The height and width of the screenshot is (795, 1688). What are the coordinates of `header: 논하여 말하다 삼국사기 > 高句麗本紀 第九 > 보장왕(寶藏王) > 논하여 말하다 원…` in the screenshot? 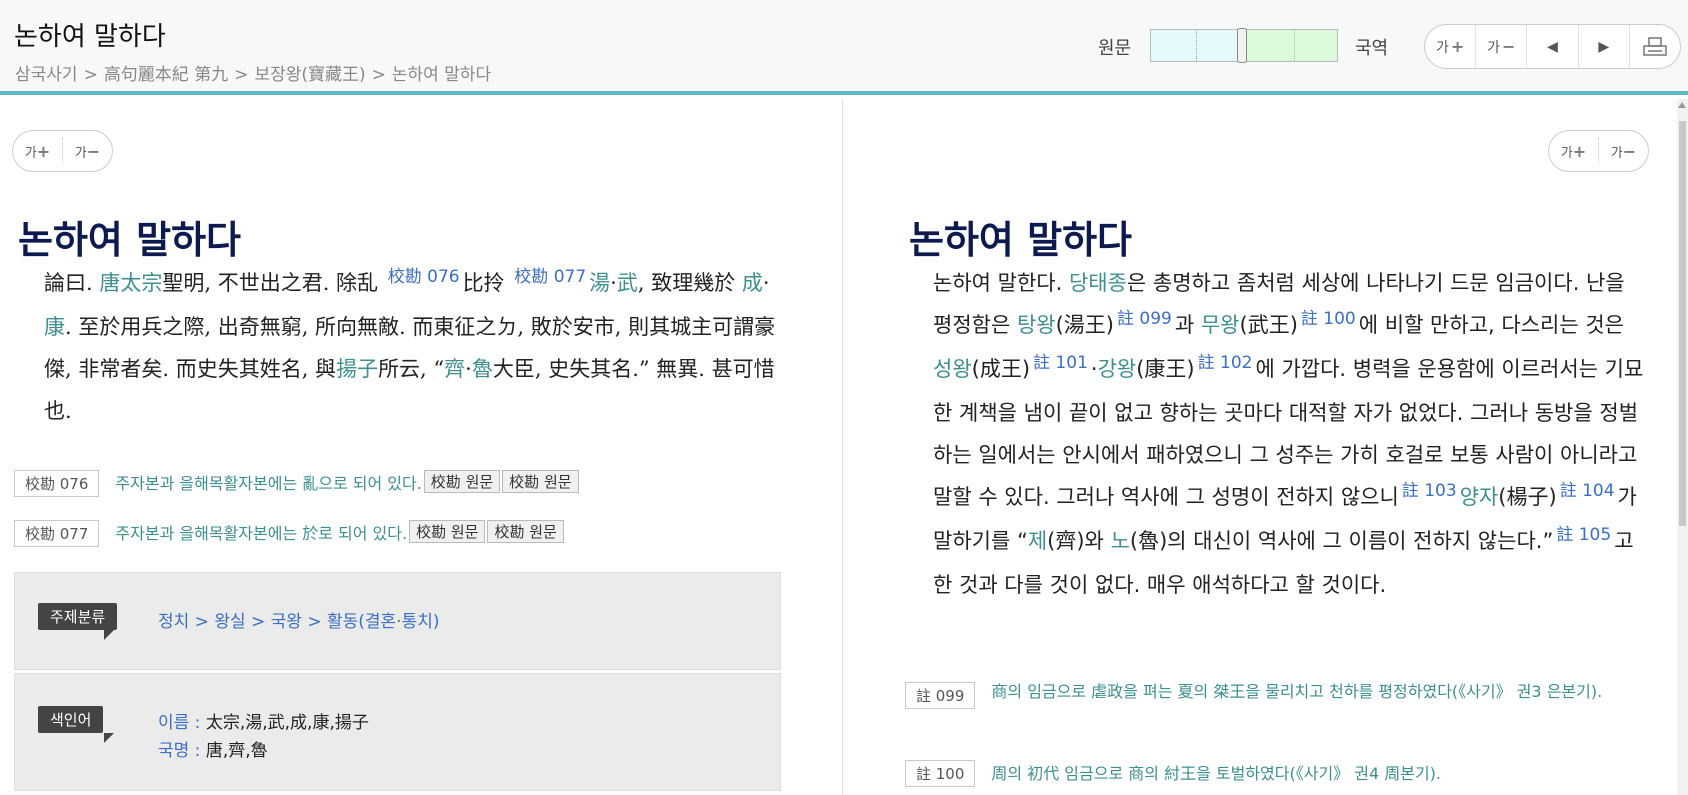 It's located at (844, 47).